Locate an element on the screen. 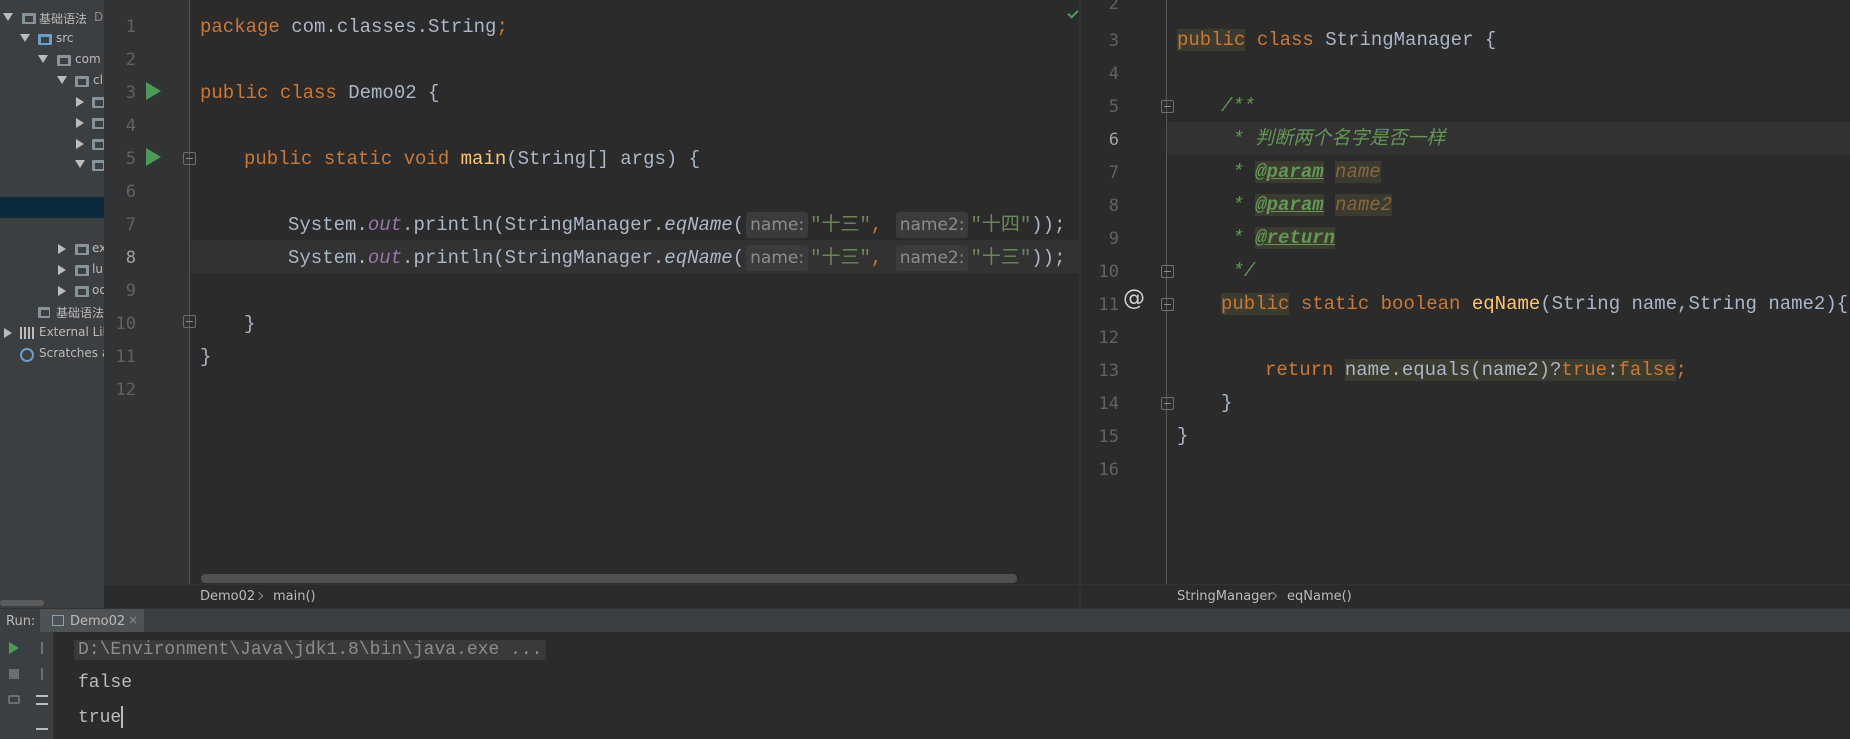 Image resolution: width=1850 pixels, height=739 pixels. stop-icon is located at coordinates (14, 674).